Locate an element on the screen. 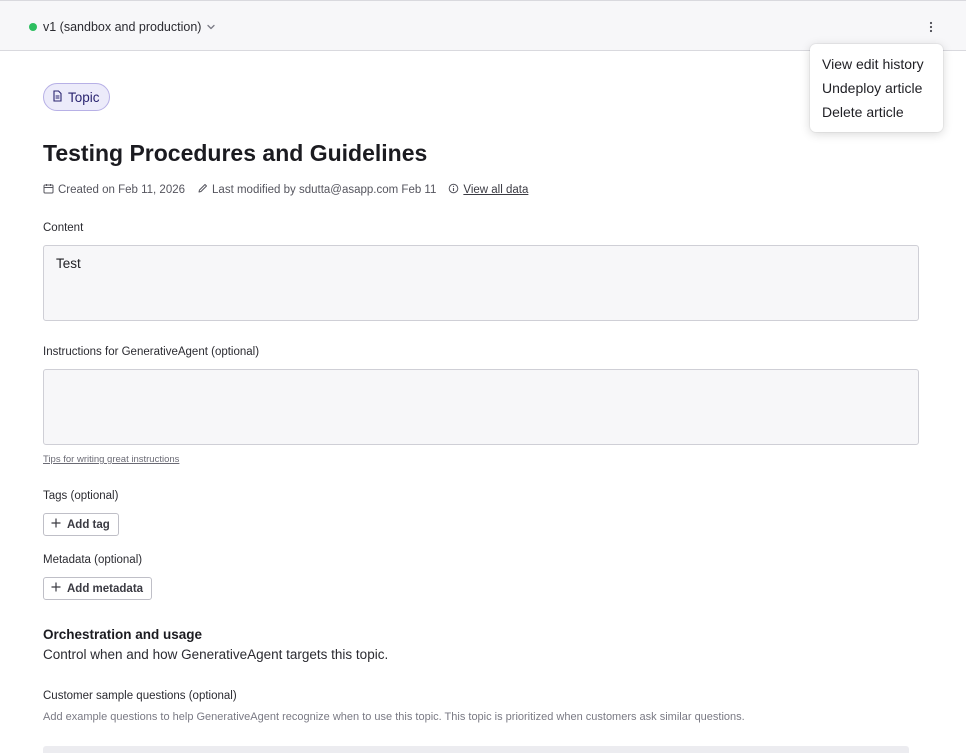 The image size is (966, 753). kebab-menu-icon is located at coordinates (931, 27).